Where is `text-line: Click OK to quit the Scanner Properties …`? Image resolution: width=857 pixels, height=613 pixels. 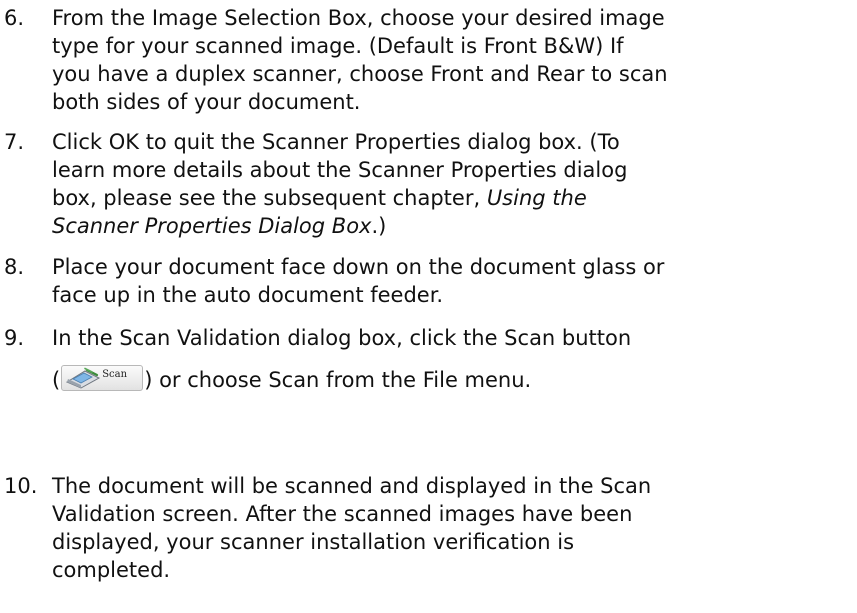
text-line: Click OK to quit the Scanner Properties … is located at coordinates (336, 142).